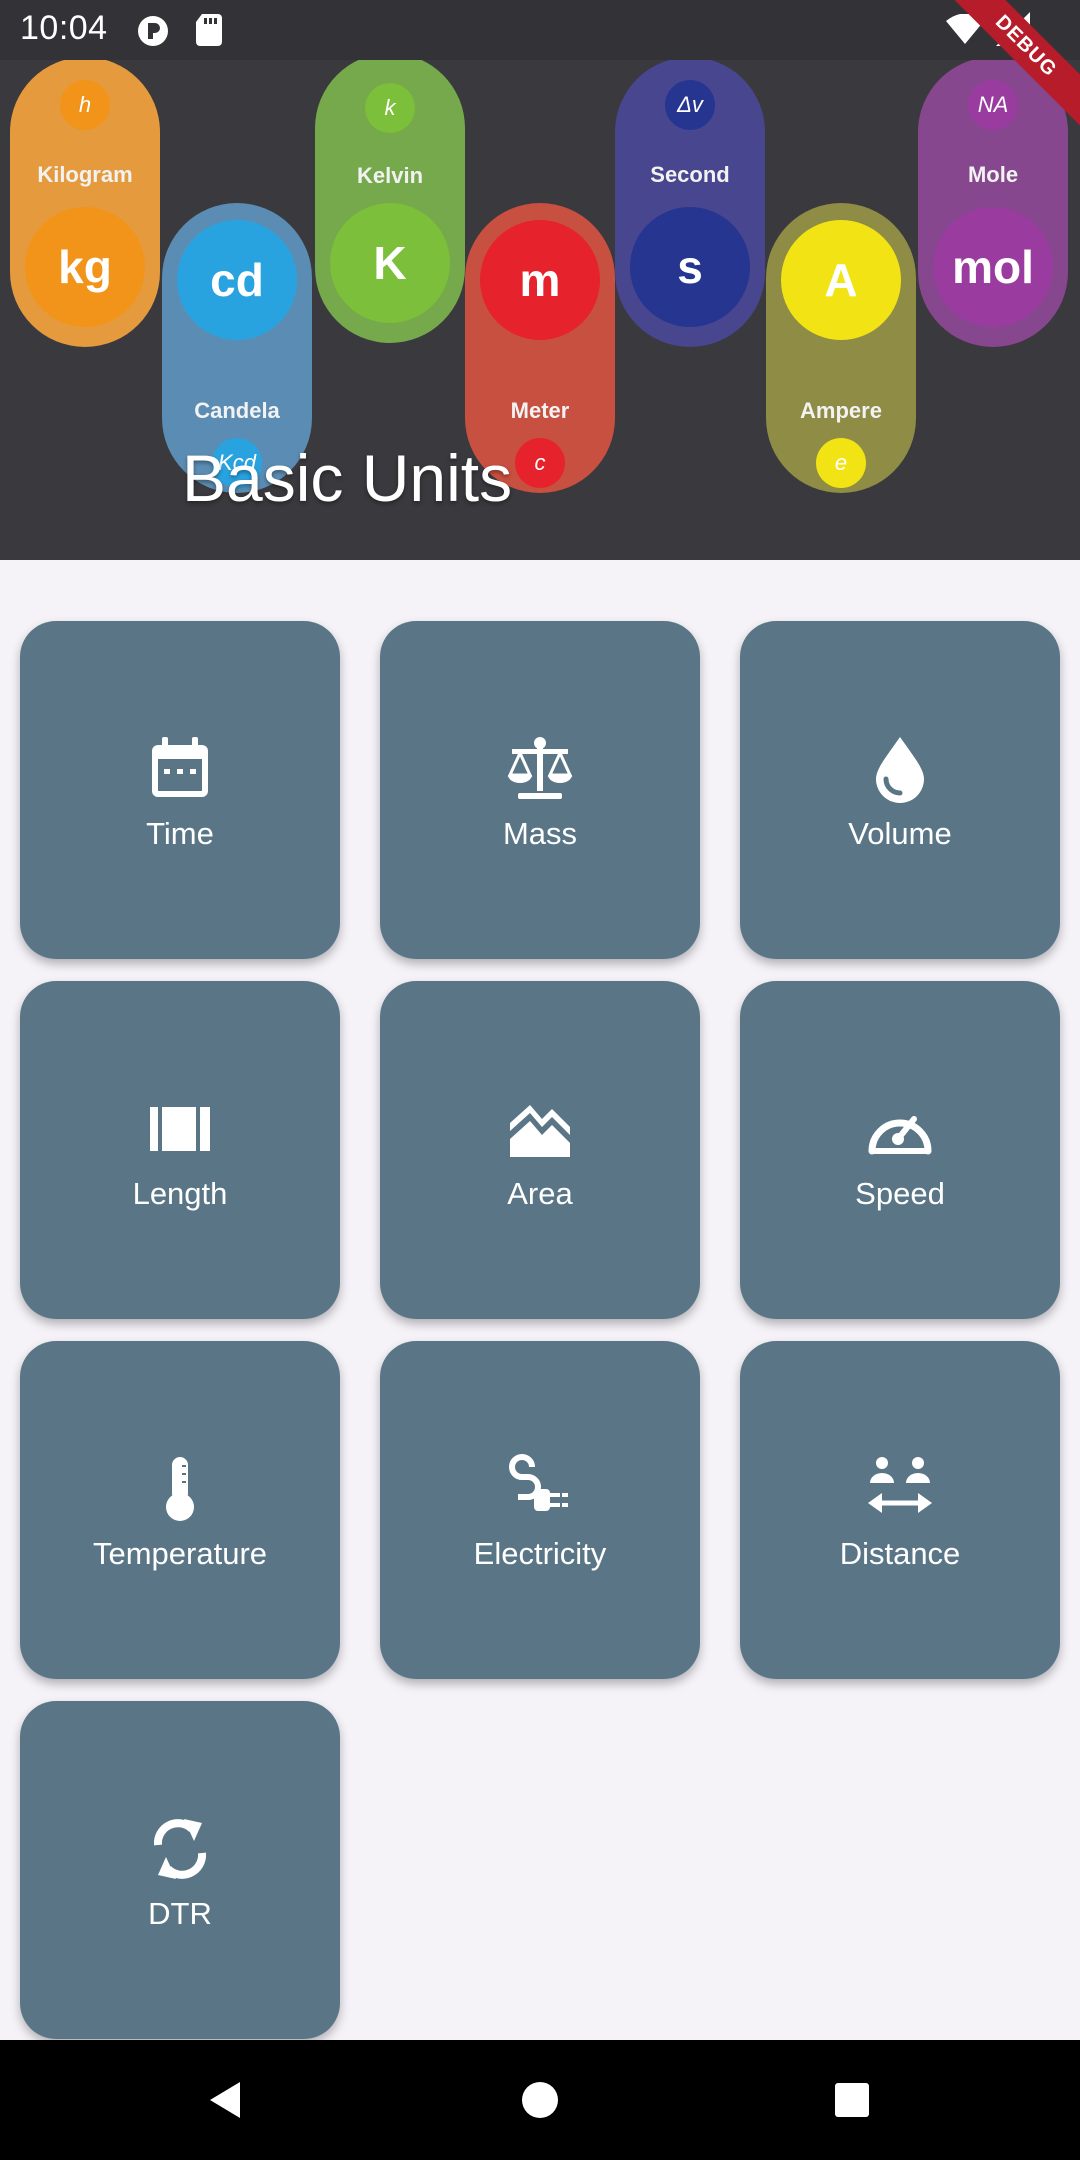 This screenshot has height=2160, width=1080. I want to click on tile-electricity: Electricity, so click(540, 1510).